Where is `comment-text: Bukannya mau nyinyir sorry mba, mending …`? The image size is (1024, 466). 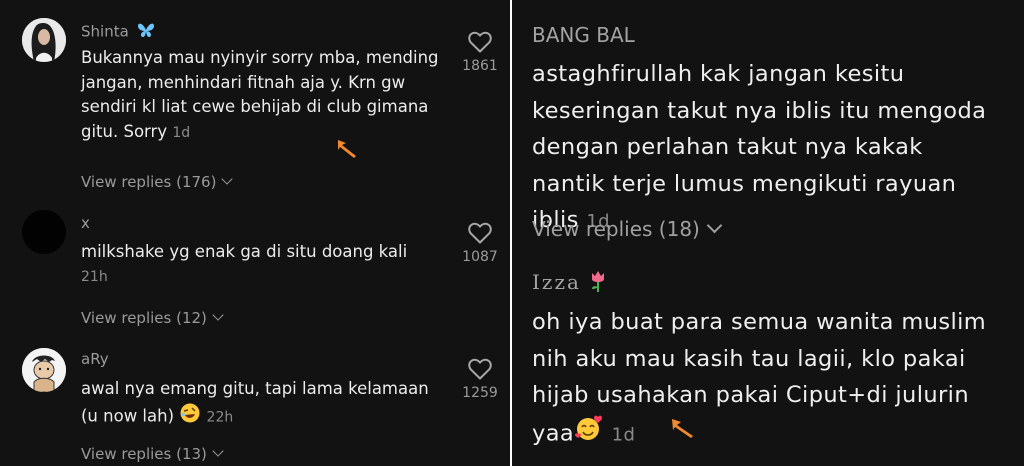 comment-text: Bukannya mau nyinyir sorry mba, mending … is located at coordinates (260, 94).